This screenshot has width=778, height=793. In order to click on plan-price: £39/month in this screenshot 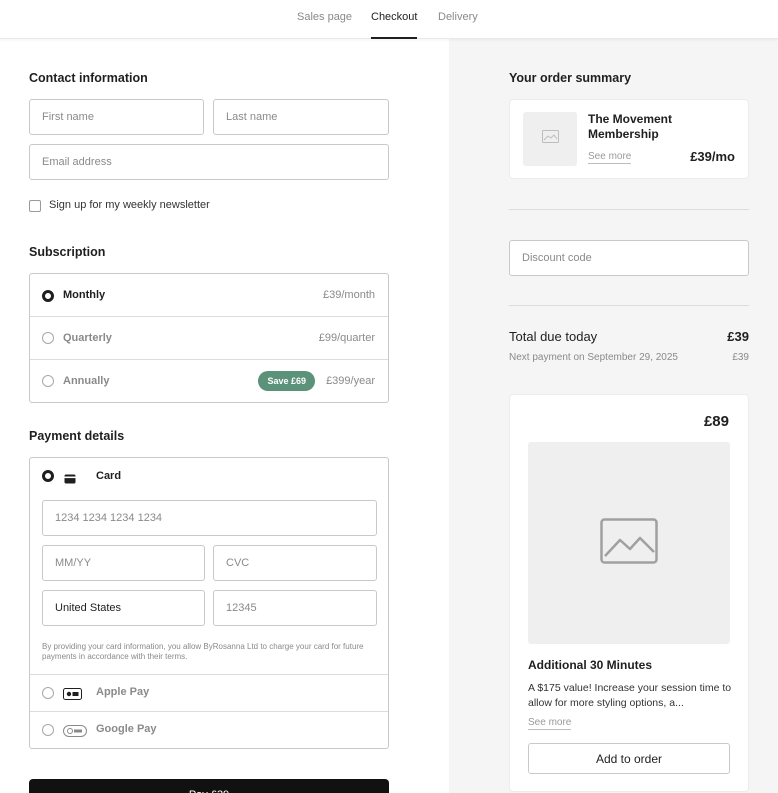, I will do `click(349, 295)`.